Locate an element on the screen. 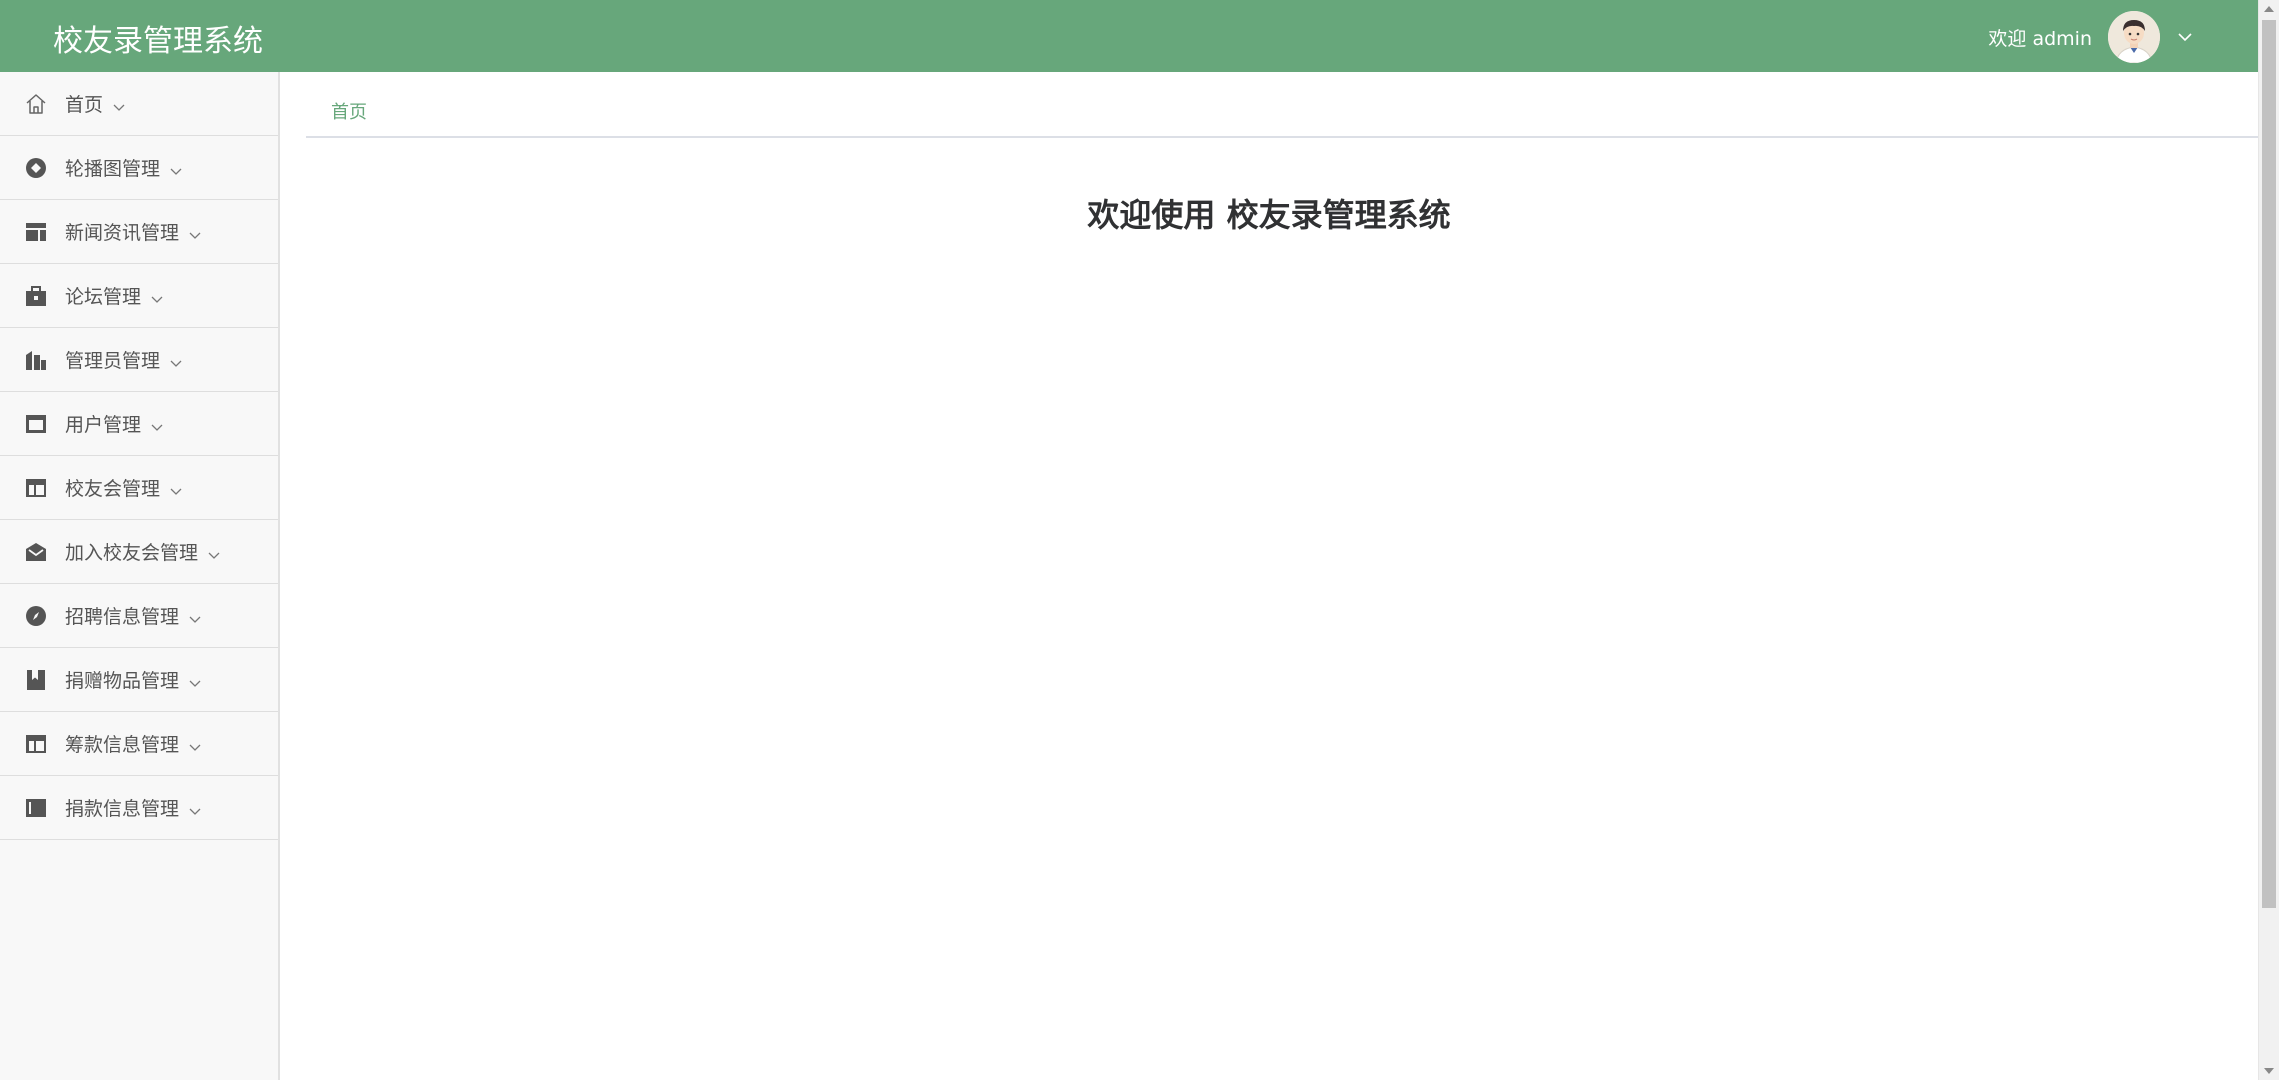  mail-open-icon is located at coordinates (36, 552).